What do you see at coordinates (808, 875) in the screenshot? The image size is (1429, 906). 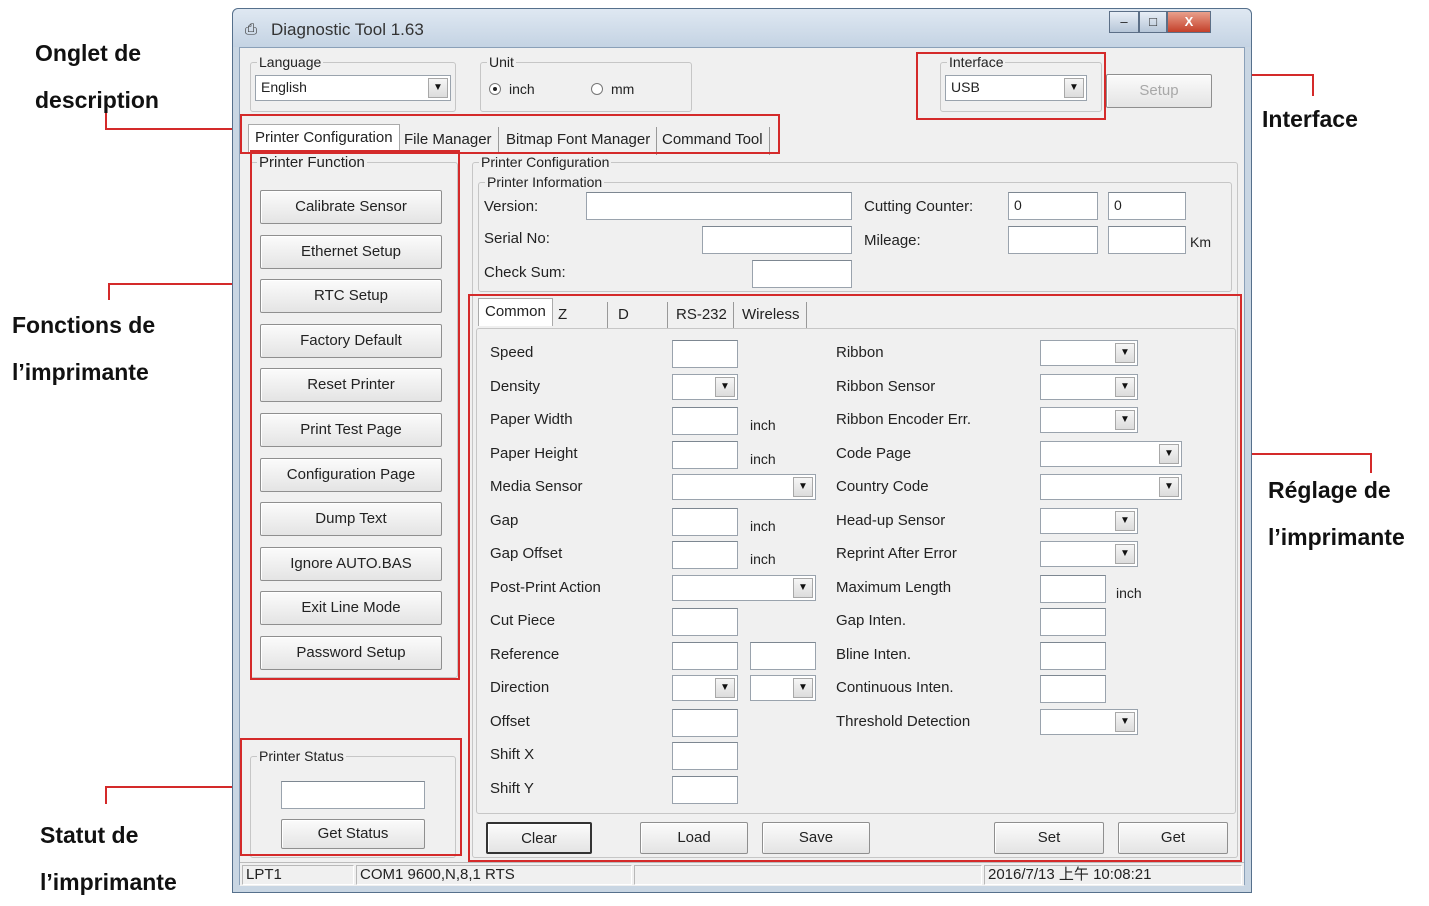 I see `status-middle` at bounding box center [808, 875].